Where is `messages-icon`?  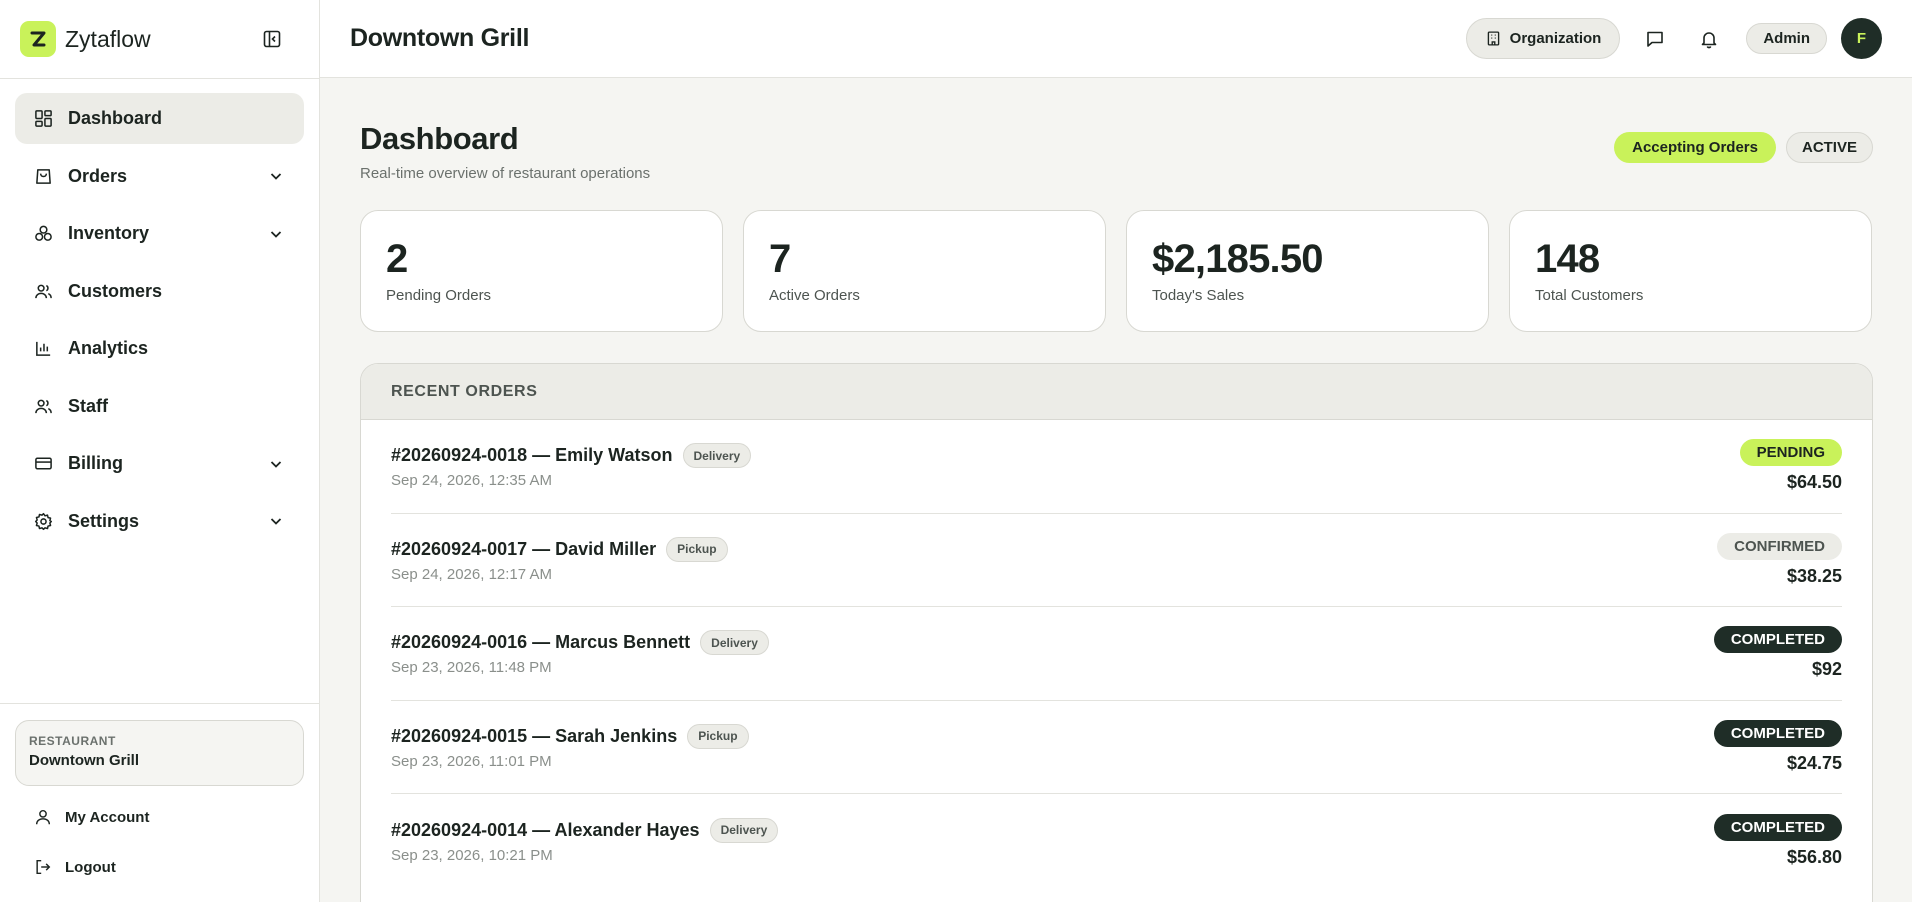 messages-icon is located at coordinates (1655, 39).